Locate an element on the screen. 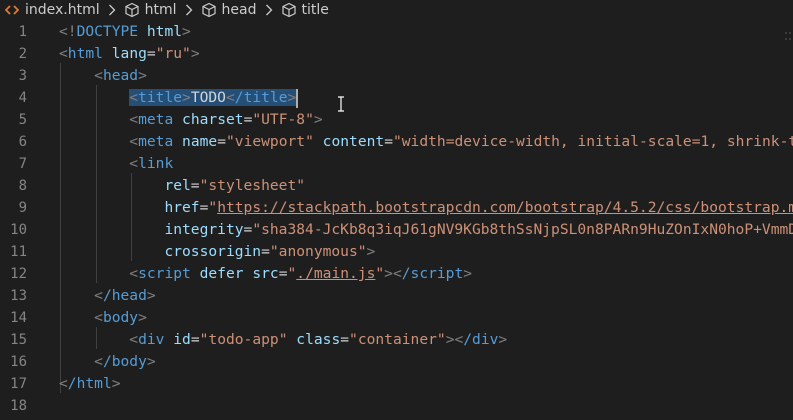  breadcrumb-item-label: html is located at coordinates (160, 9).